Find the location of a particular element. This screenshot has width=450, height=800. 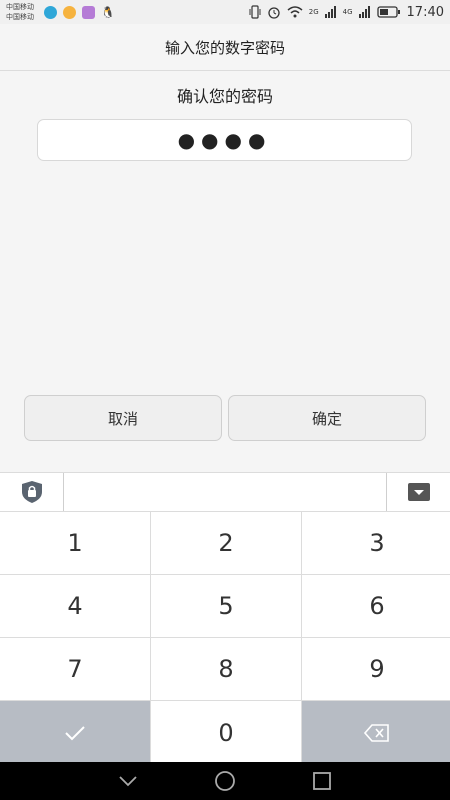

back-chevron-icon is located at coordinates (128, 781).